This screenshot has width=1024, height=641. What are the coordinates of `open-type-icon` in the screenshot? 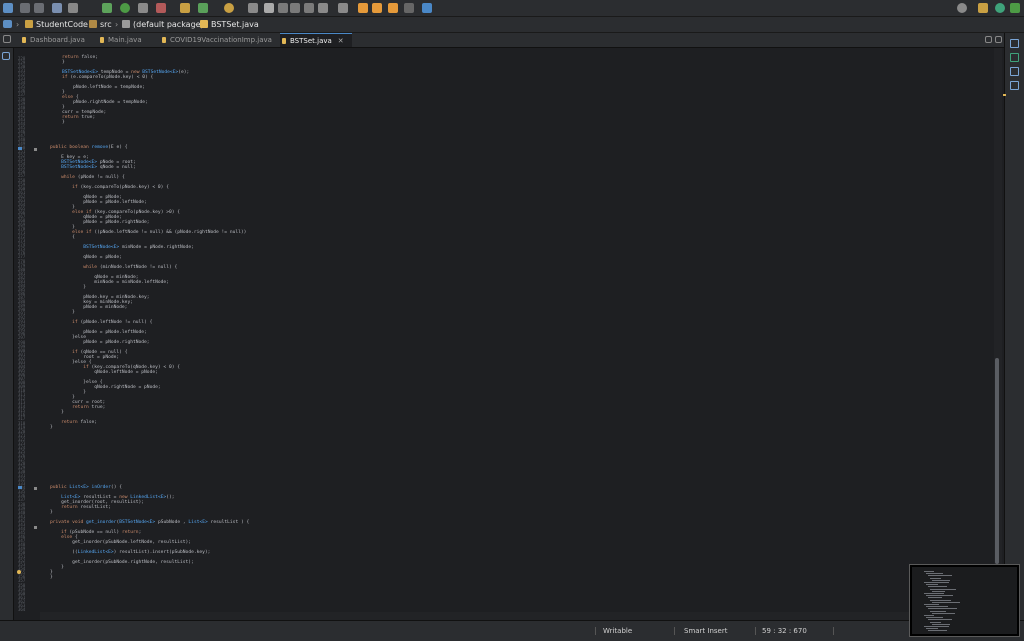 It's located at (253, 8).